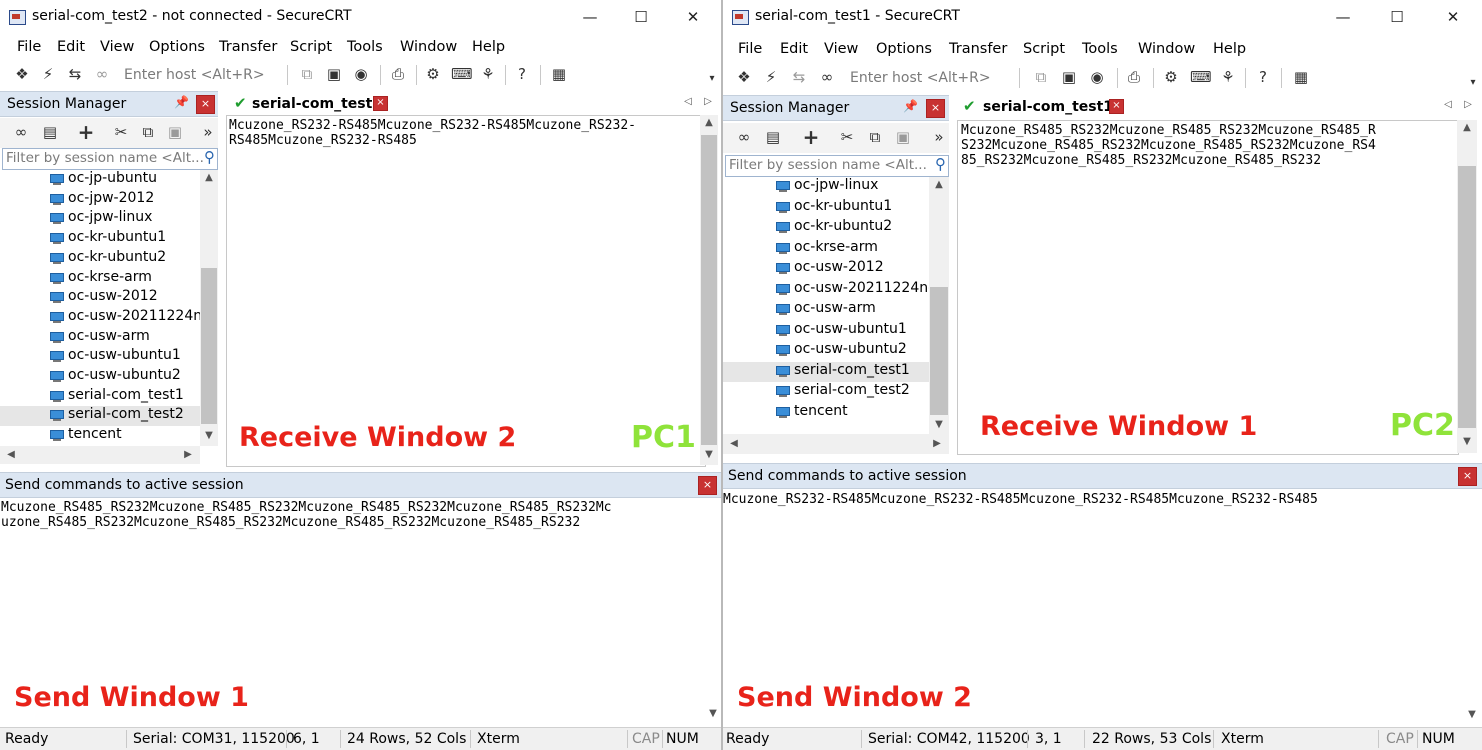 The image size is (1482, 750). I want to click on session-filter-input: Filter by session name <Alt... ⚲, so click(837, 166).